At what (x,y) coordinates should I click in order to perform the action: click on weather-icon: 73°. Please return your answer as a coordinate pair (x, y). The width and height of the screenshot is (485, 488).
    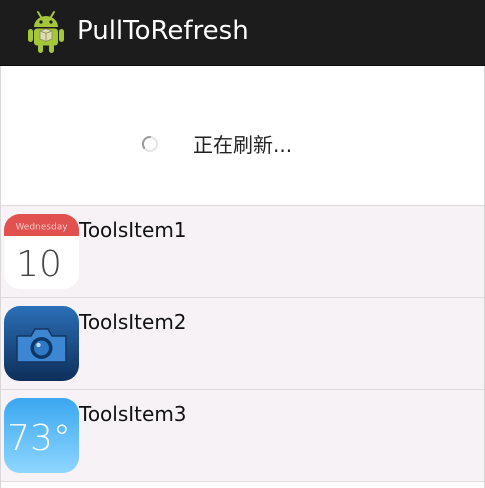
    Looking at the image, I should click on (41, 435).